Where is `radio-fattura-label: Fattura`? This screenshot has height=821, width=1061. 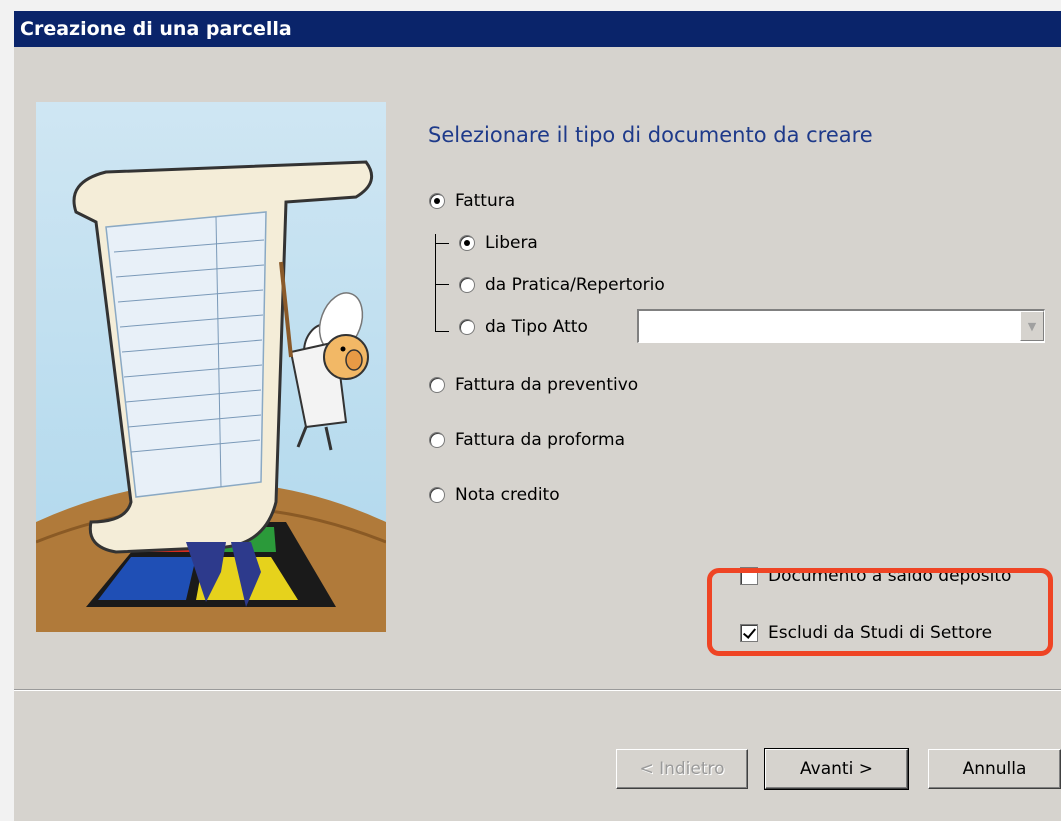
radio-fattura-label: Fattura is located at coordinates (485, 201).